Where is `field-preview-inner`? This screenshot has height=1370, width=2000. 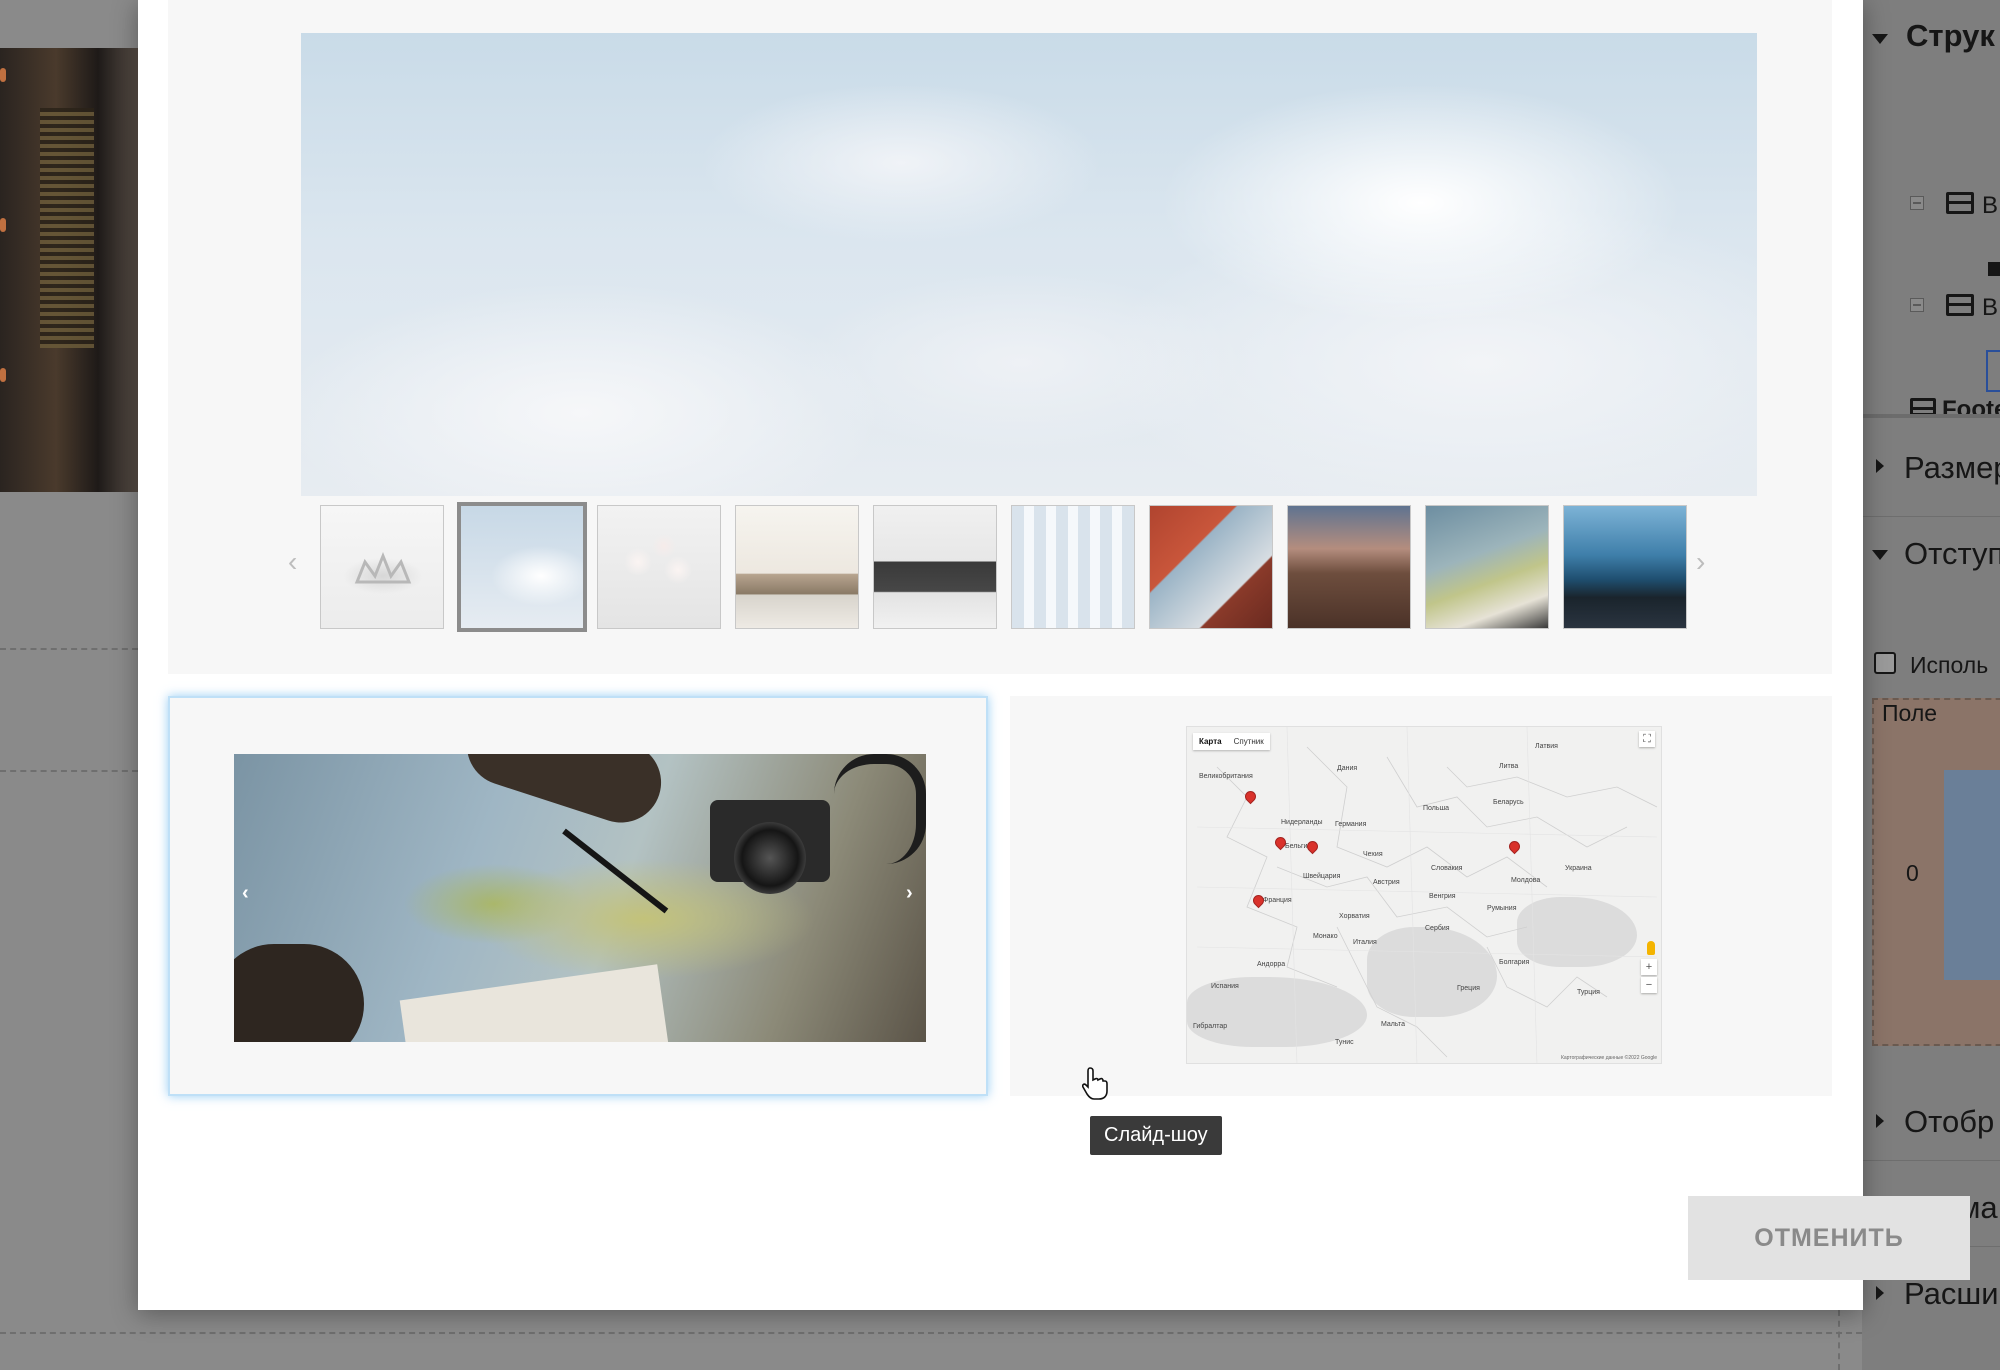 field-preview-inner is located at coordinates (1972, 875).